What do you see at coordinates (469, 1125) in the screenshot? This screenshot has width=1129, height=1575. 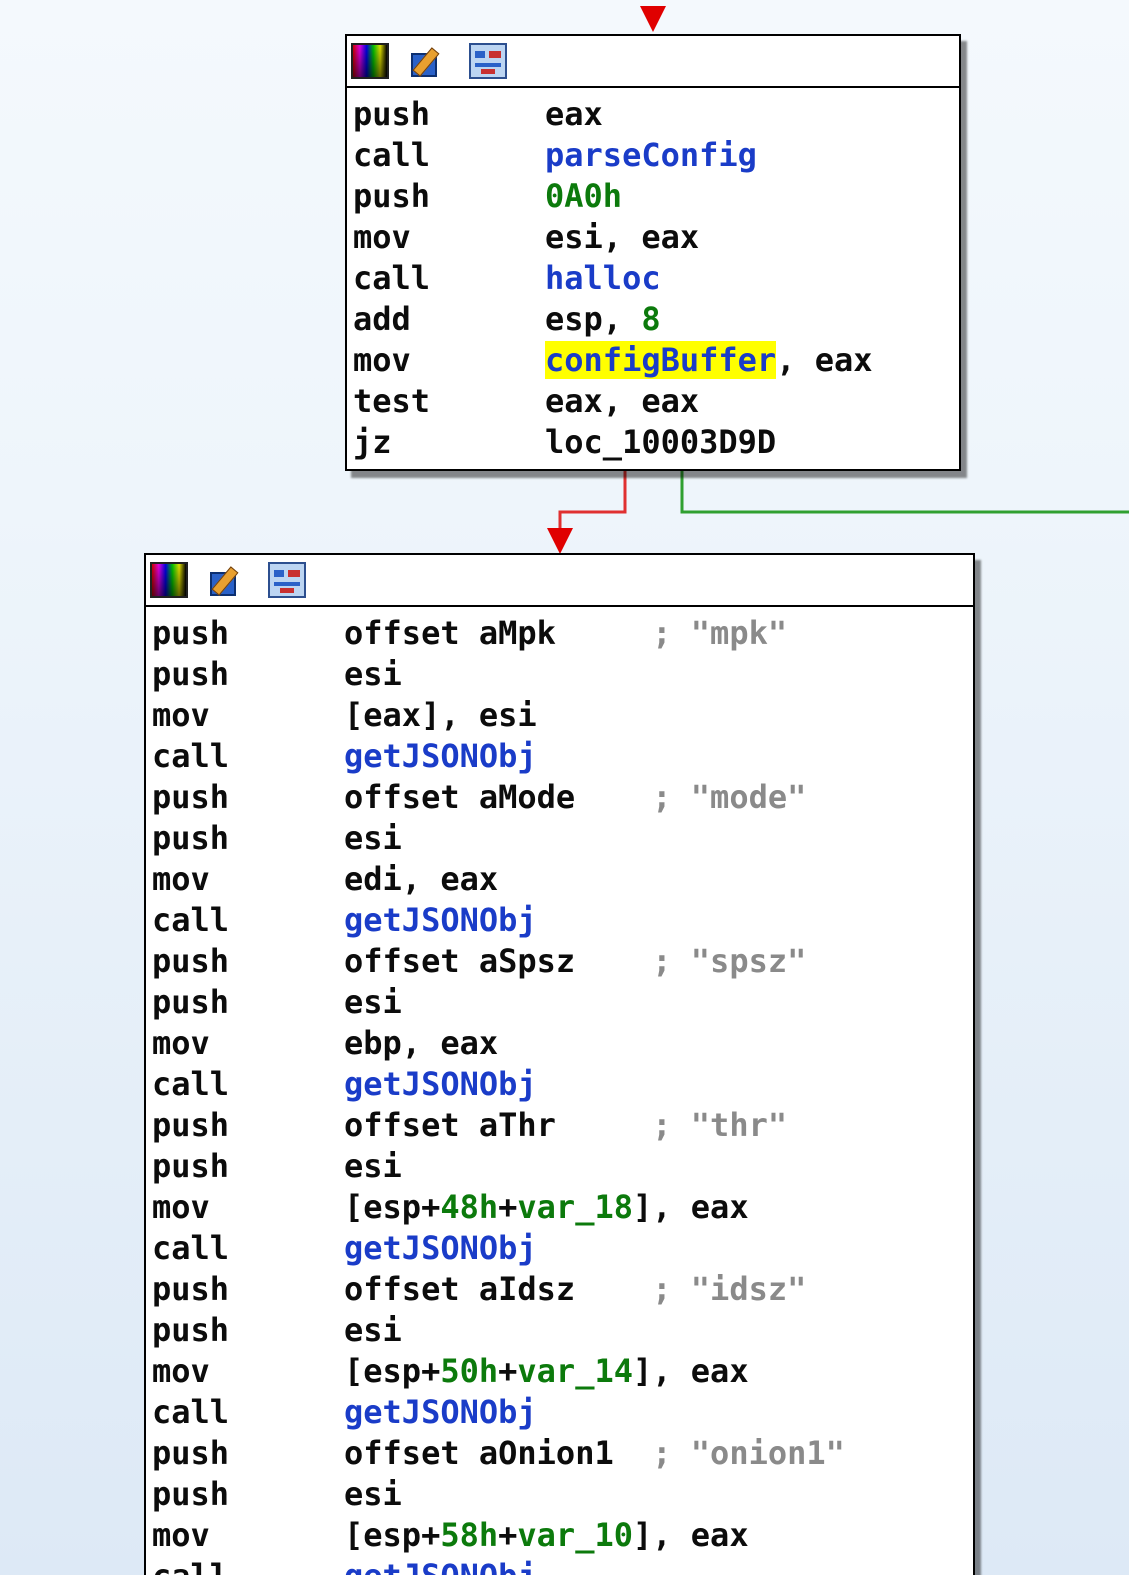 I see `instruction-line: push offset aThr ; "thr"` at bounding box center [469, 1125].